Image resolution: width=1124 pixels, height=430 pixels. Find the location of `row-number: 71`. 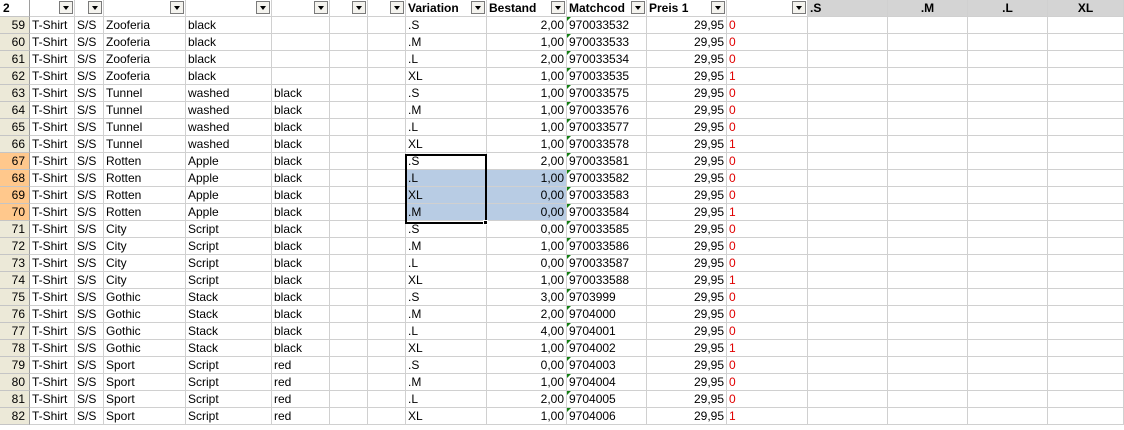

row-number: 71 is located at coordinates (15, 229).